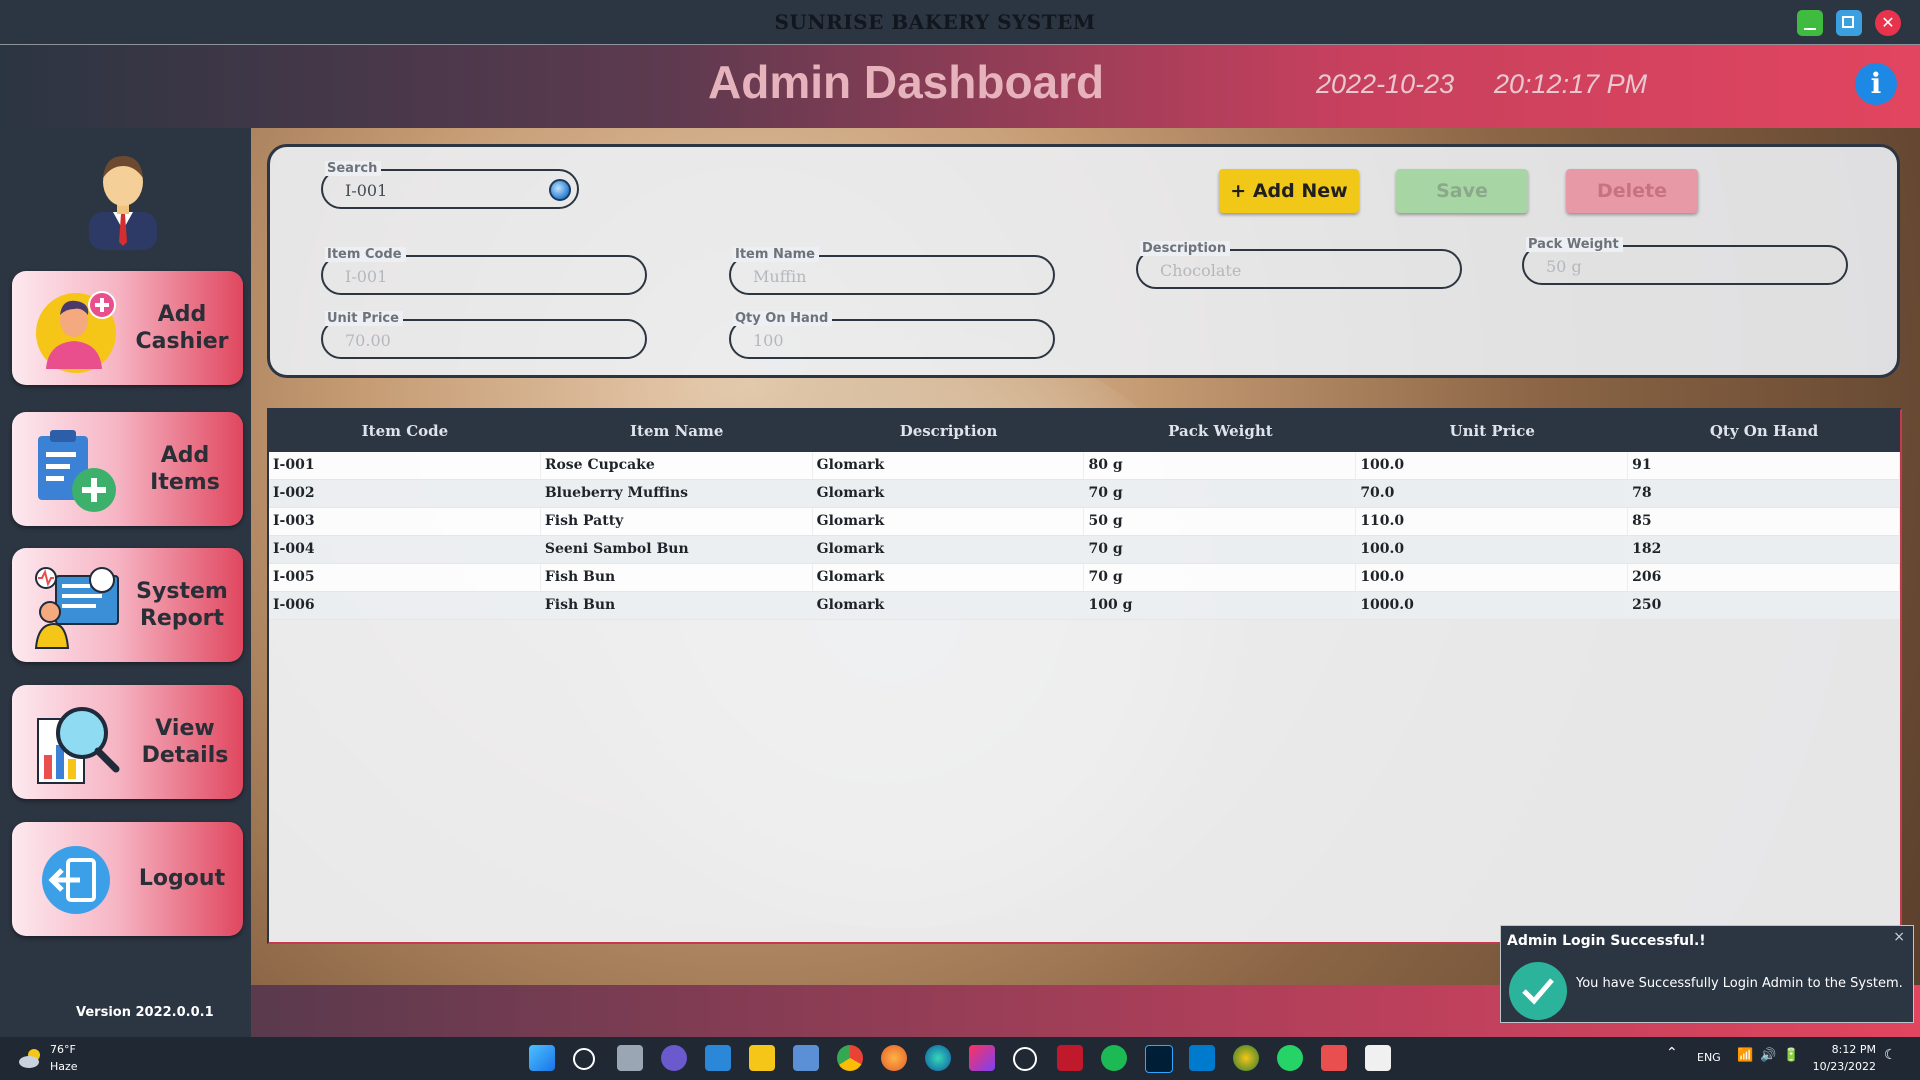  I want to click on qty-on-hand-input, so click(867, 340).